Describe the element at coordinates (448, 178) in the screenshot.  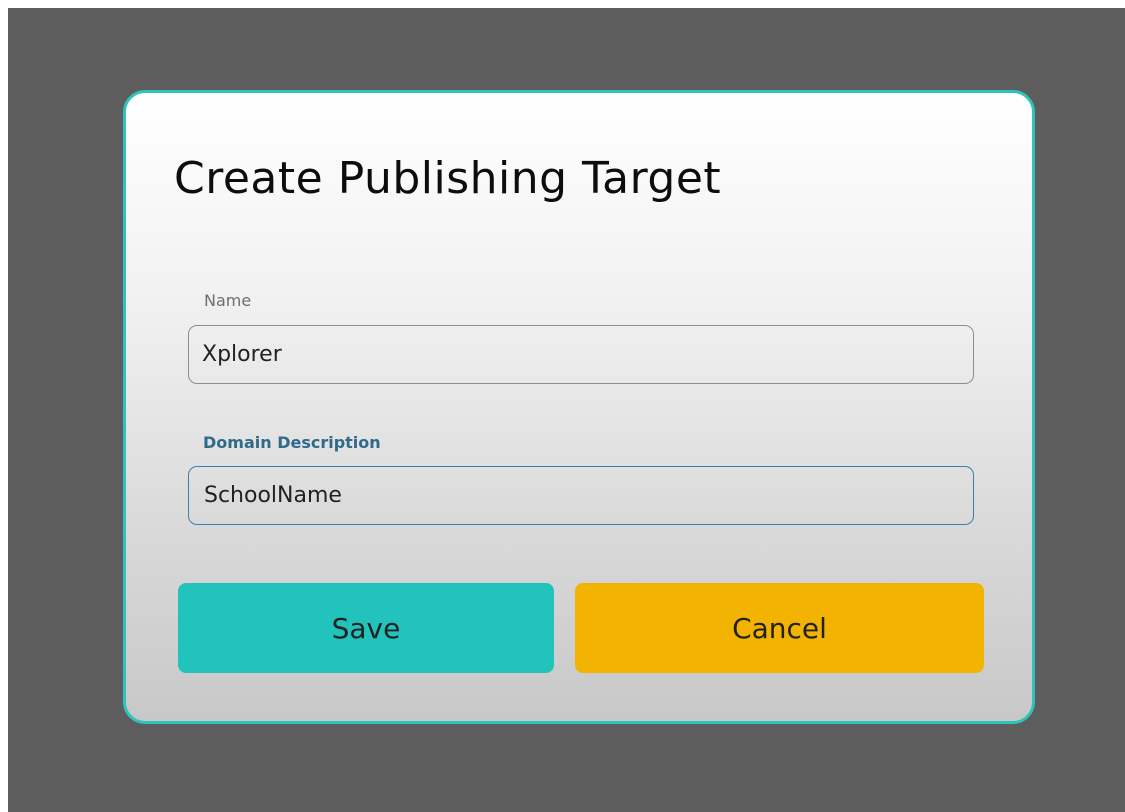
I see `dialog-title: Create Publishing Target` at that location.